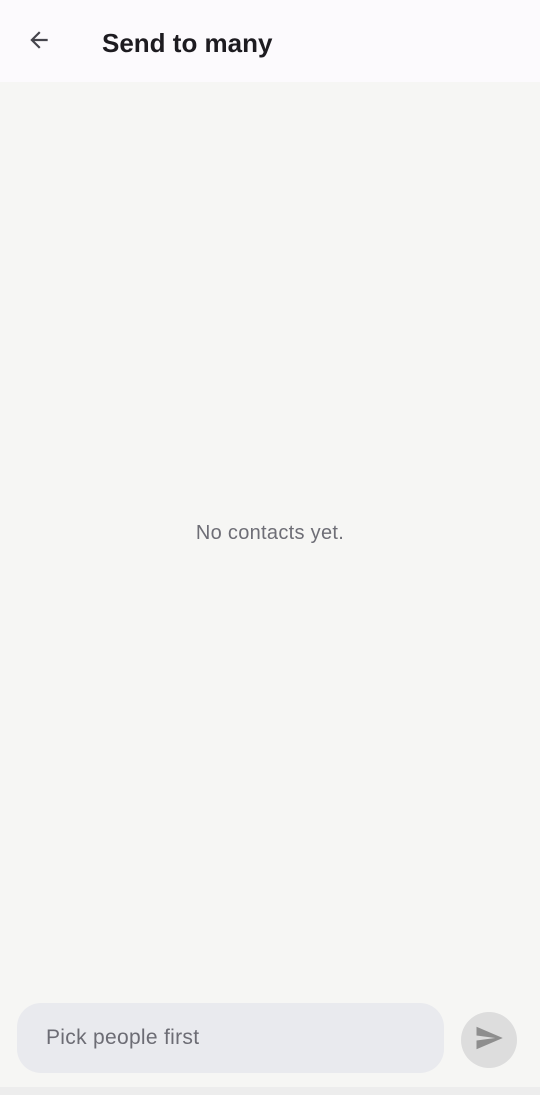 Image resolution: width=540 pixels, height=1095 pixels. I want to click on message-composer, so click(230, 1038).